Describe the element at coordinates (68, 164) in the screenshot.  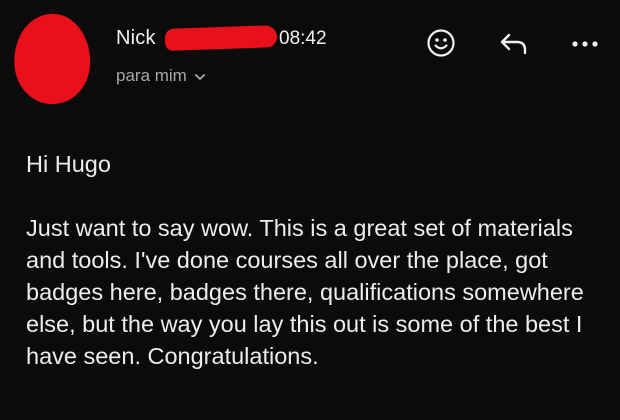
I see `message-greeting: Hi Hugo` at that location.